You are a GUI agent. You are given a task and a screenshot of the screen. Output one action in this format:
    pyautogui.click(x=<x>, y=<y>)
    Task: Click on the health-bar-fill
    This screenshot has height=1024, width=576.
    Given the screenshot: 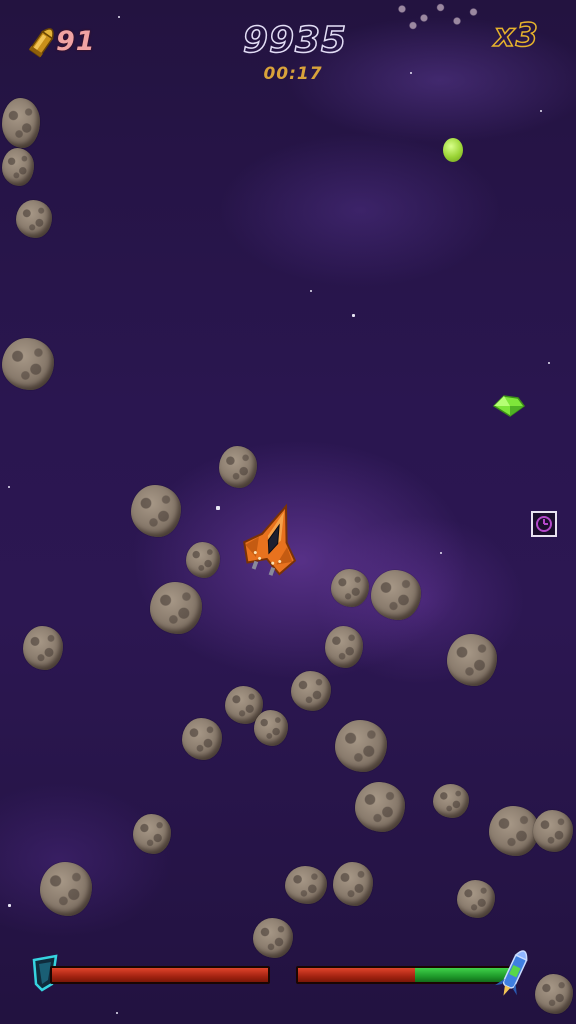 What is the action you would take?
    pyautogui.click(x=160, y=975)
    